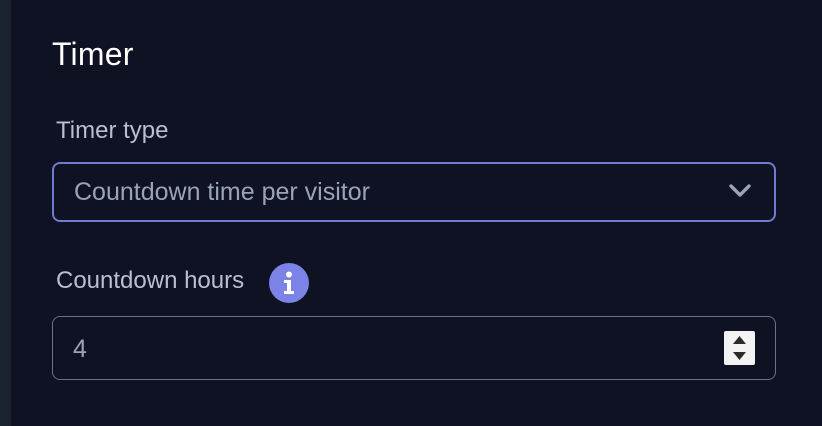 This screenshot has height=426, width=822. I want to click on timer-type-label: Timer type, so click(112, 130).